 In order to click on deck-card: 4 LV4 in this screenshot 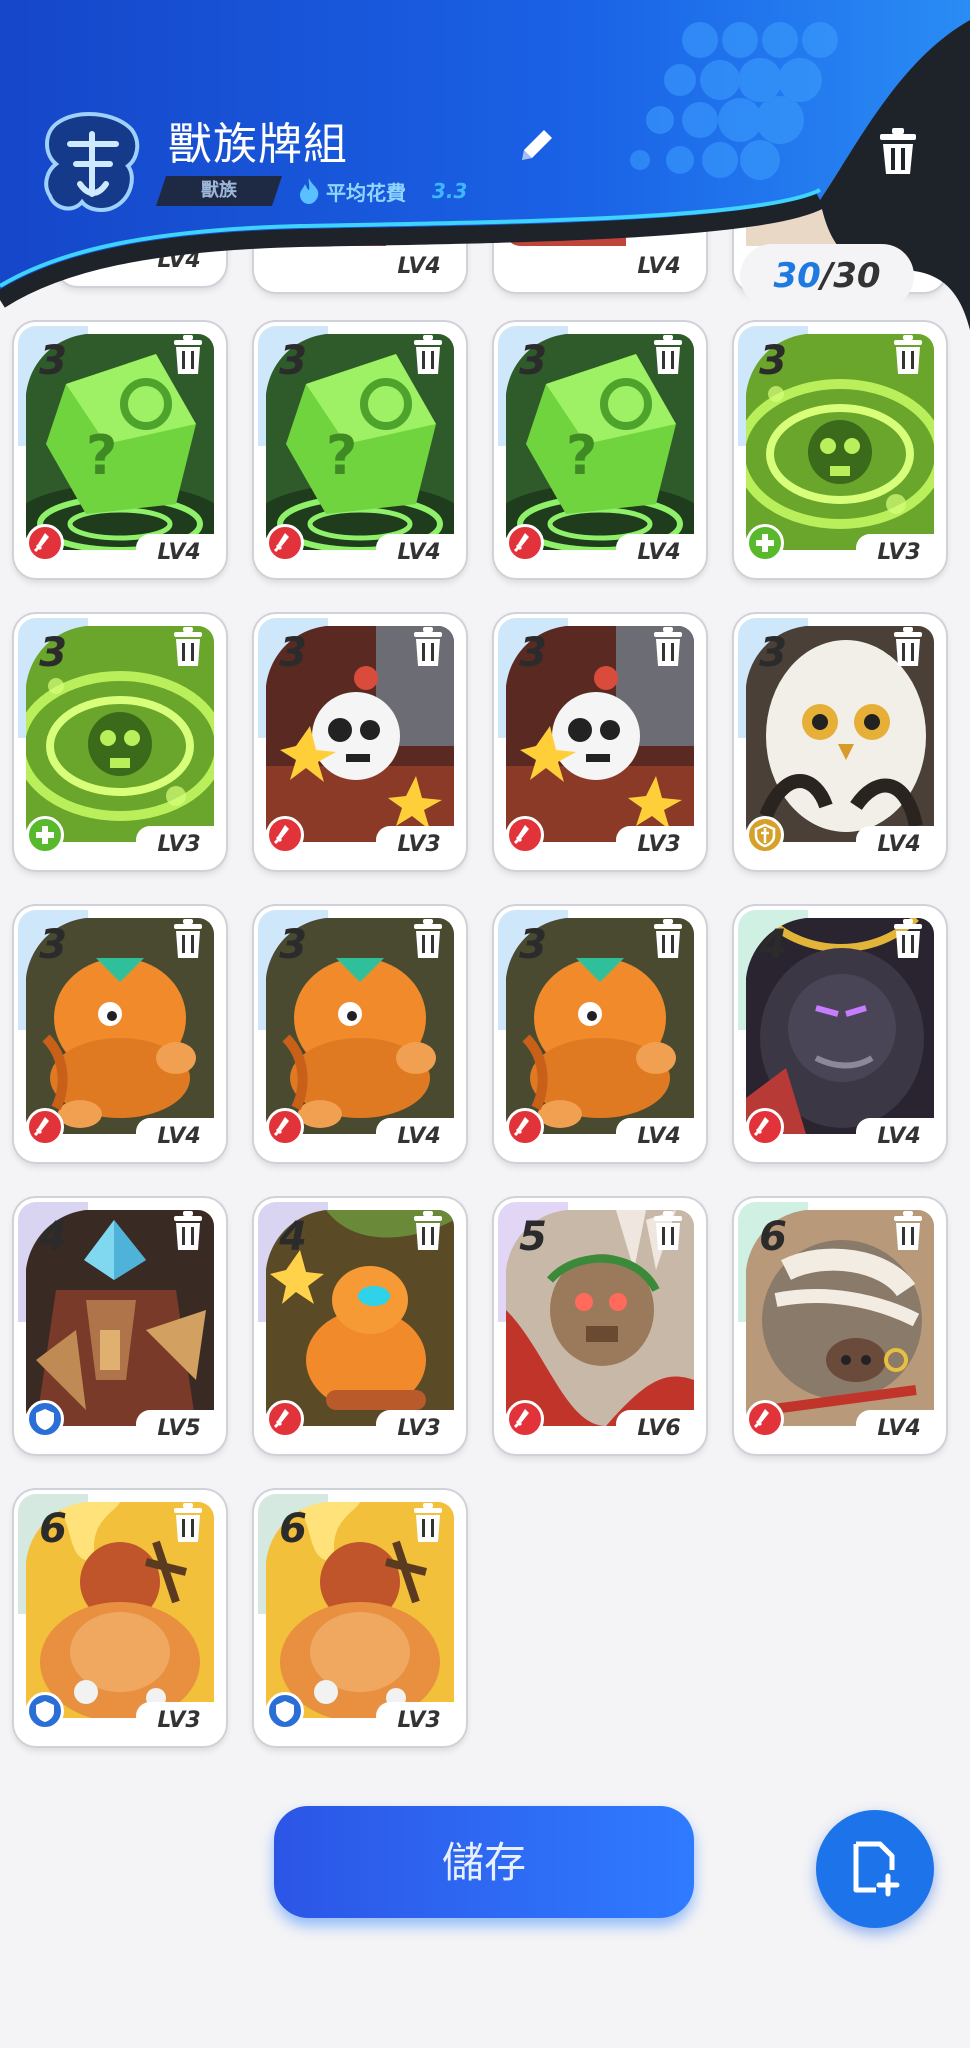, I will do `click(840, 1034)`.